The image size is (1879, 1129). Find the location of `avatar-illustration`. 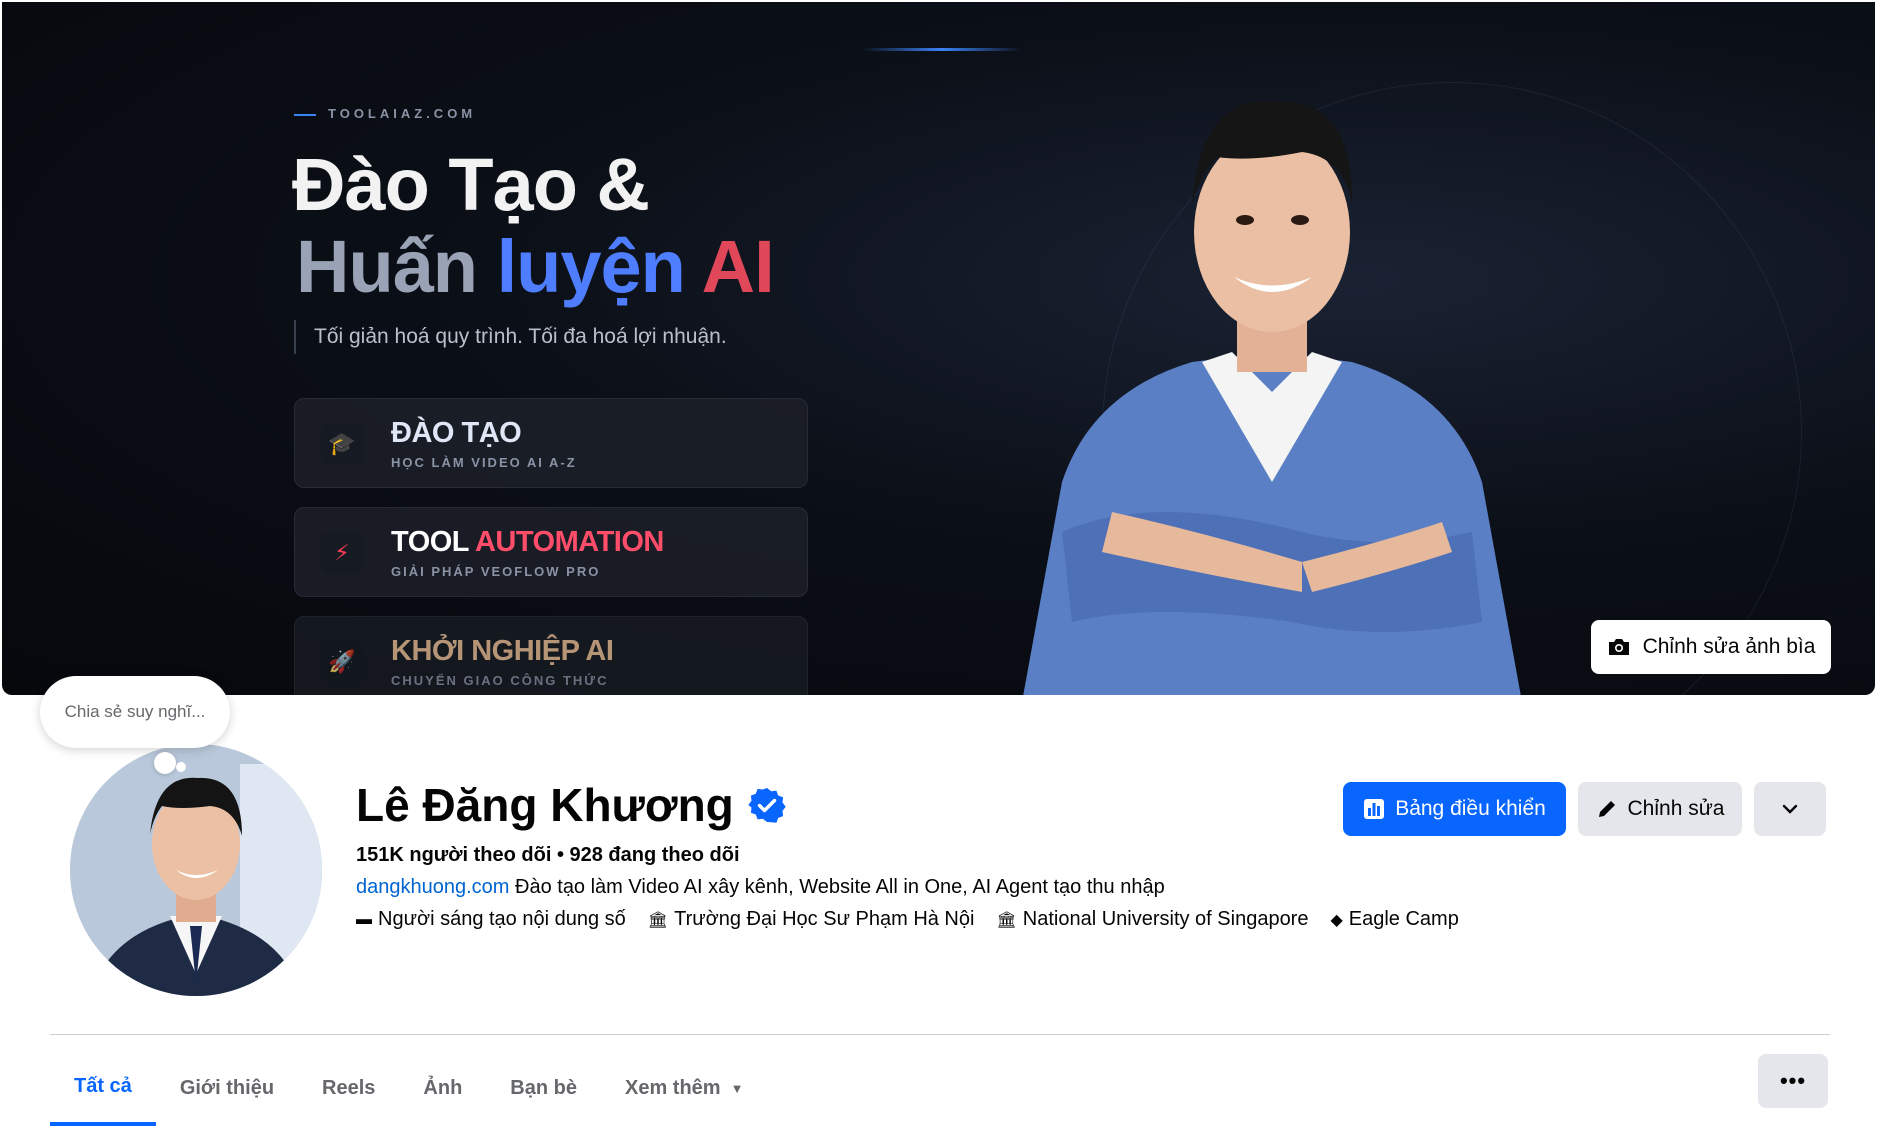

avatar-illustration is located at coordinates (196, 870).